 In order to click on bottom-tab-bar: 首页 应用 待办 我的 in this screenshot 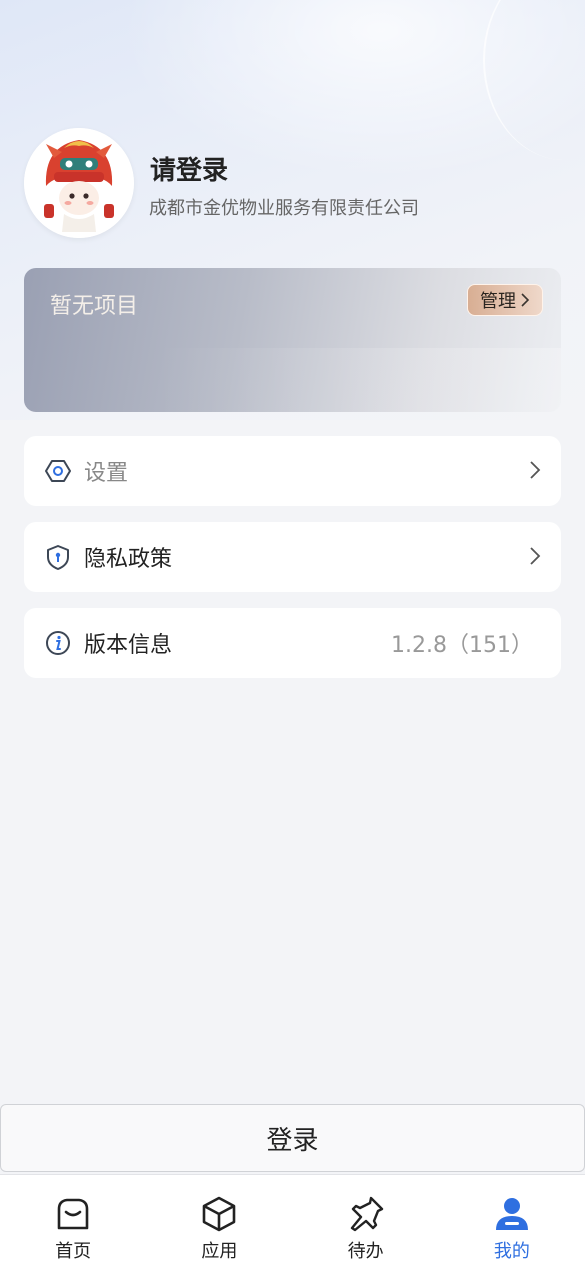, I will do `click(292, 1220)`.